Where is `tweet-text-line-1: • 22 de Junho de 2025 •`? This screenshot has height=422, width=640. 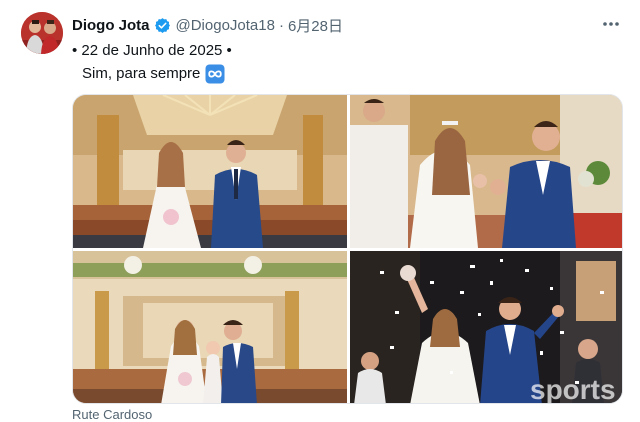 tweet-text-line-1: • 22 de Junho de 2025 • is located at coordinates (152, 50).